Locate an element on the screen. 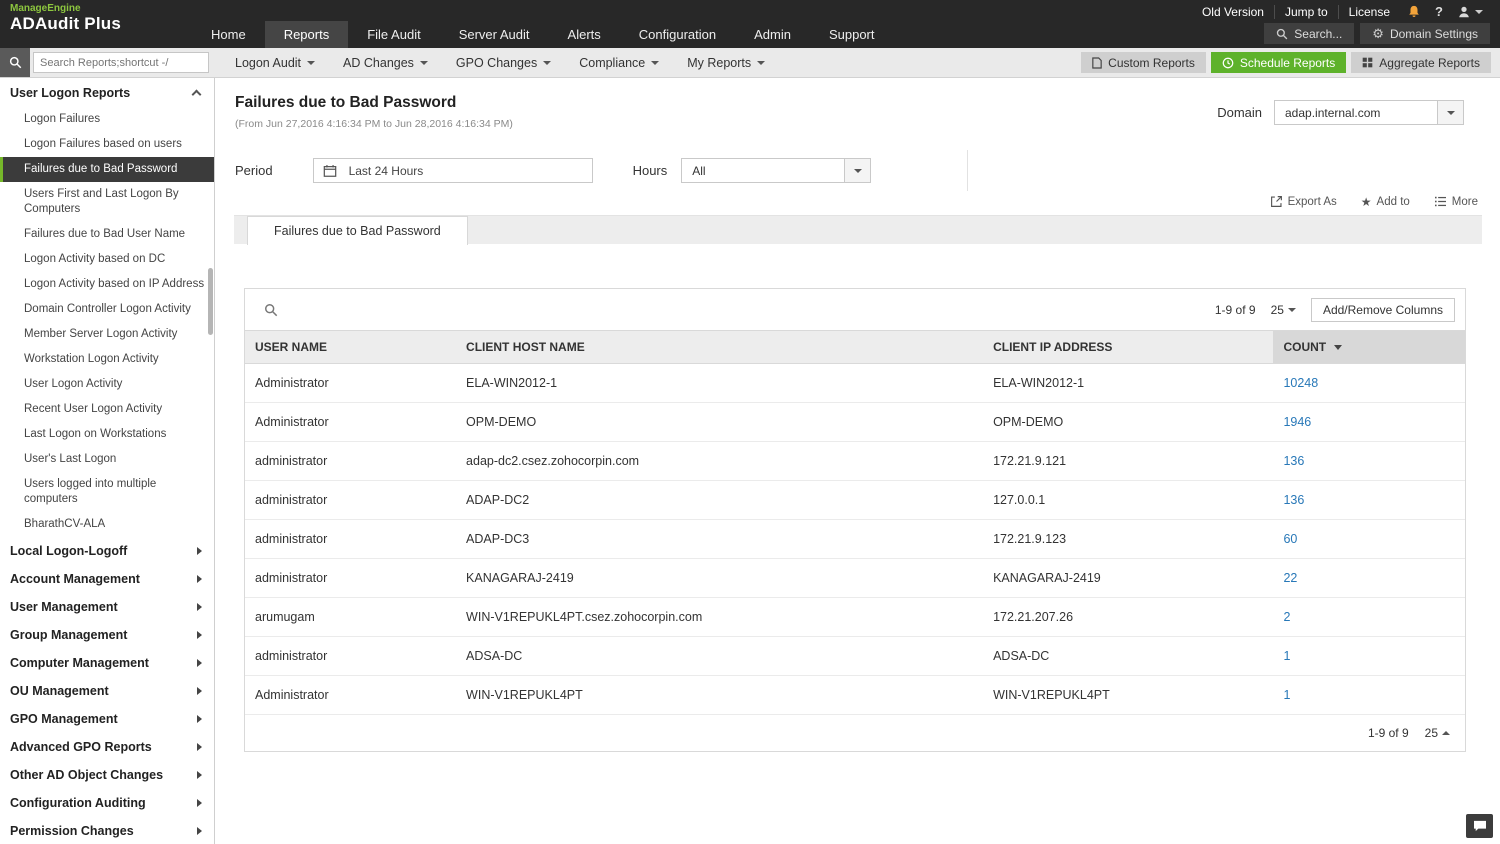 The width and height of the screenshot is (1500, 844). sidebar-item-domain-controller-logon-activity: Domain Controller Logon Activity is located at coordinates (107, 309).